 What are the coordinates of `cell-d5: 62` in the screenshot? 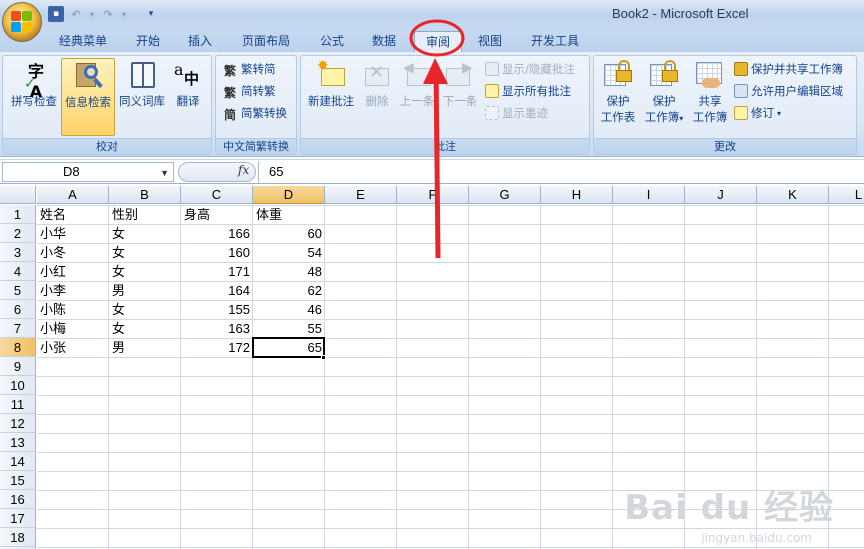 It's located at (289, 290).